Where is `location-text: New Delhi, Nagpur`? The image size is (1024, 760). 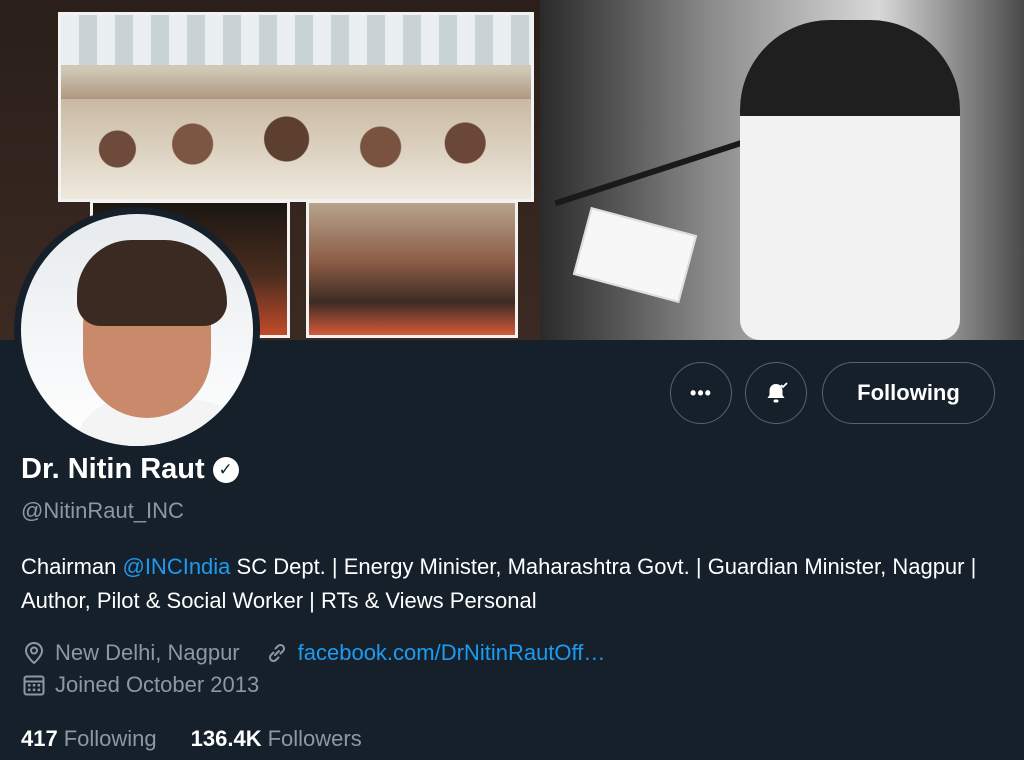 location-text: New Delhi, Nagpur is located at coordinates (147, 652).